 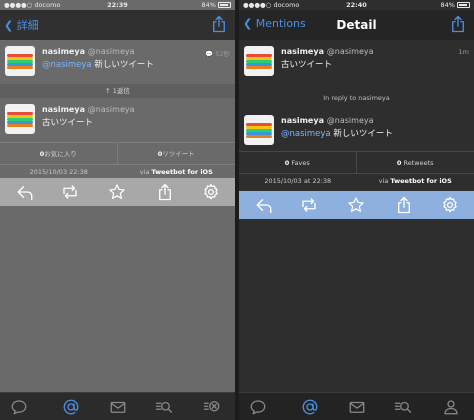 I want to click on retweets-count: 0, so click(x=399, y=163).